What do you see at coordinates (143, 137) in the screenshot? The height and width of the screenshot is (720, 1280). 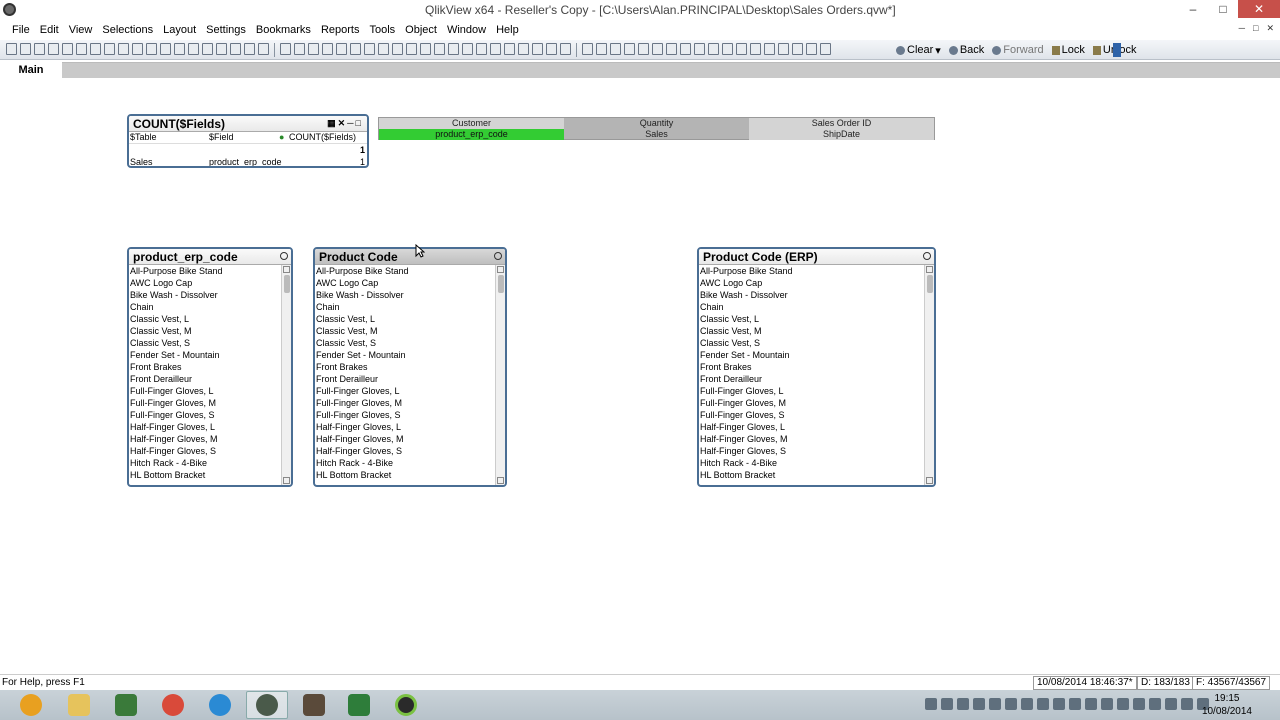 I see `header-table: $Table` at bounding box center [143, 137].